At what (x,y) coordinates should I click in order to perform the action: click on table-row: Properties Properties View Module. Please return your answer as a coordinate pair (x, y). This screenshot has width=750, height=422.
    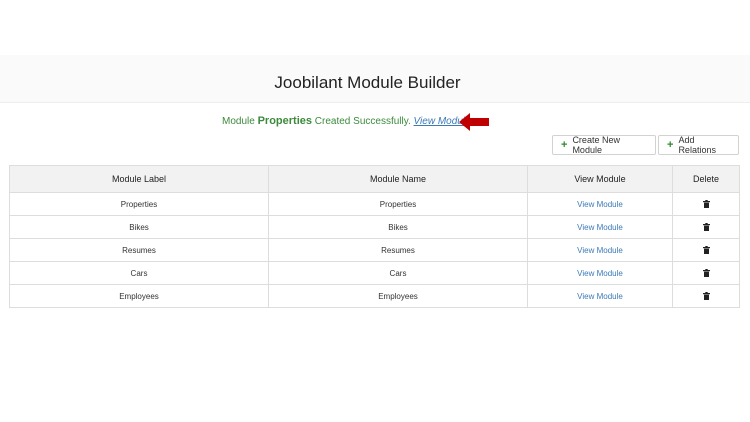
    Looking at the image, I should click on (374, 204).